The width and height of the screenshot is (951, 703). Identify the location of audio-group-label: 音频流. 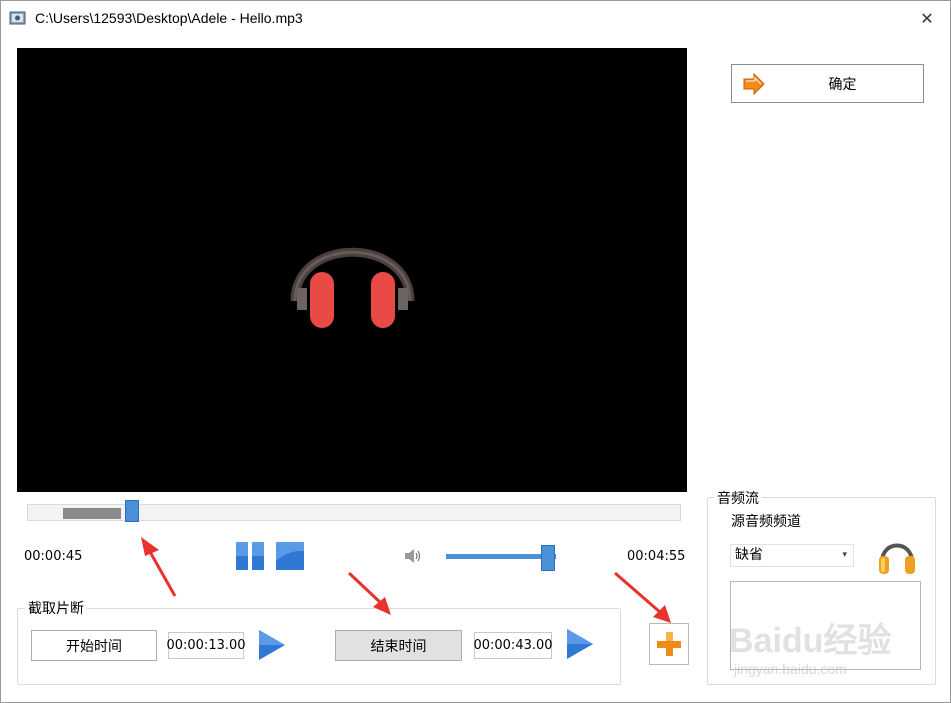
(738, 498).